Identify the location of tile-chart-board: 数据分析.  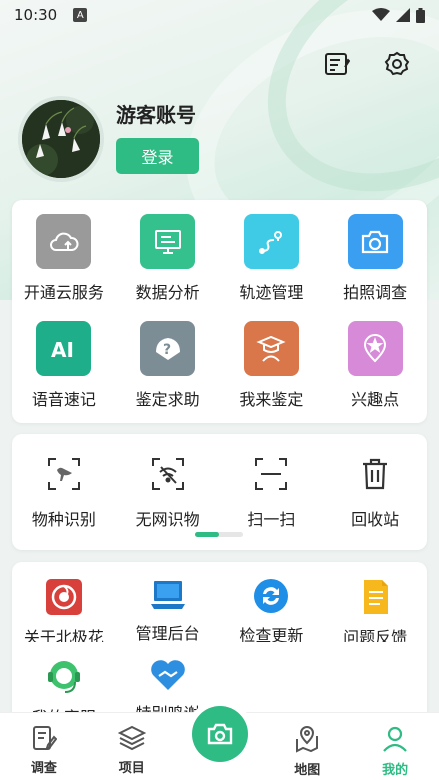
(168, 253).